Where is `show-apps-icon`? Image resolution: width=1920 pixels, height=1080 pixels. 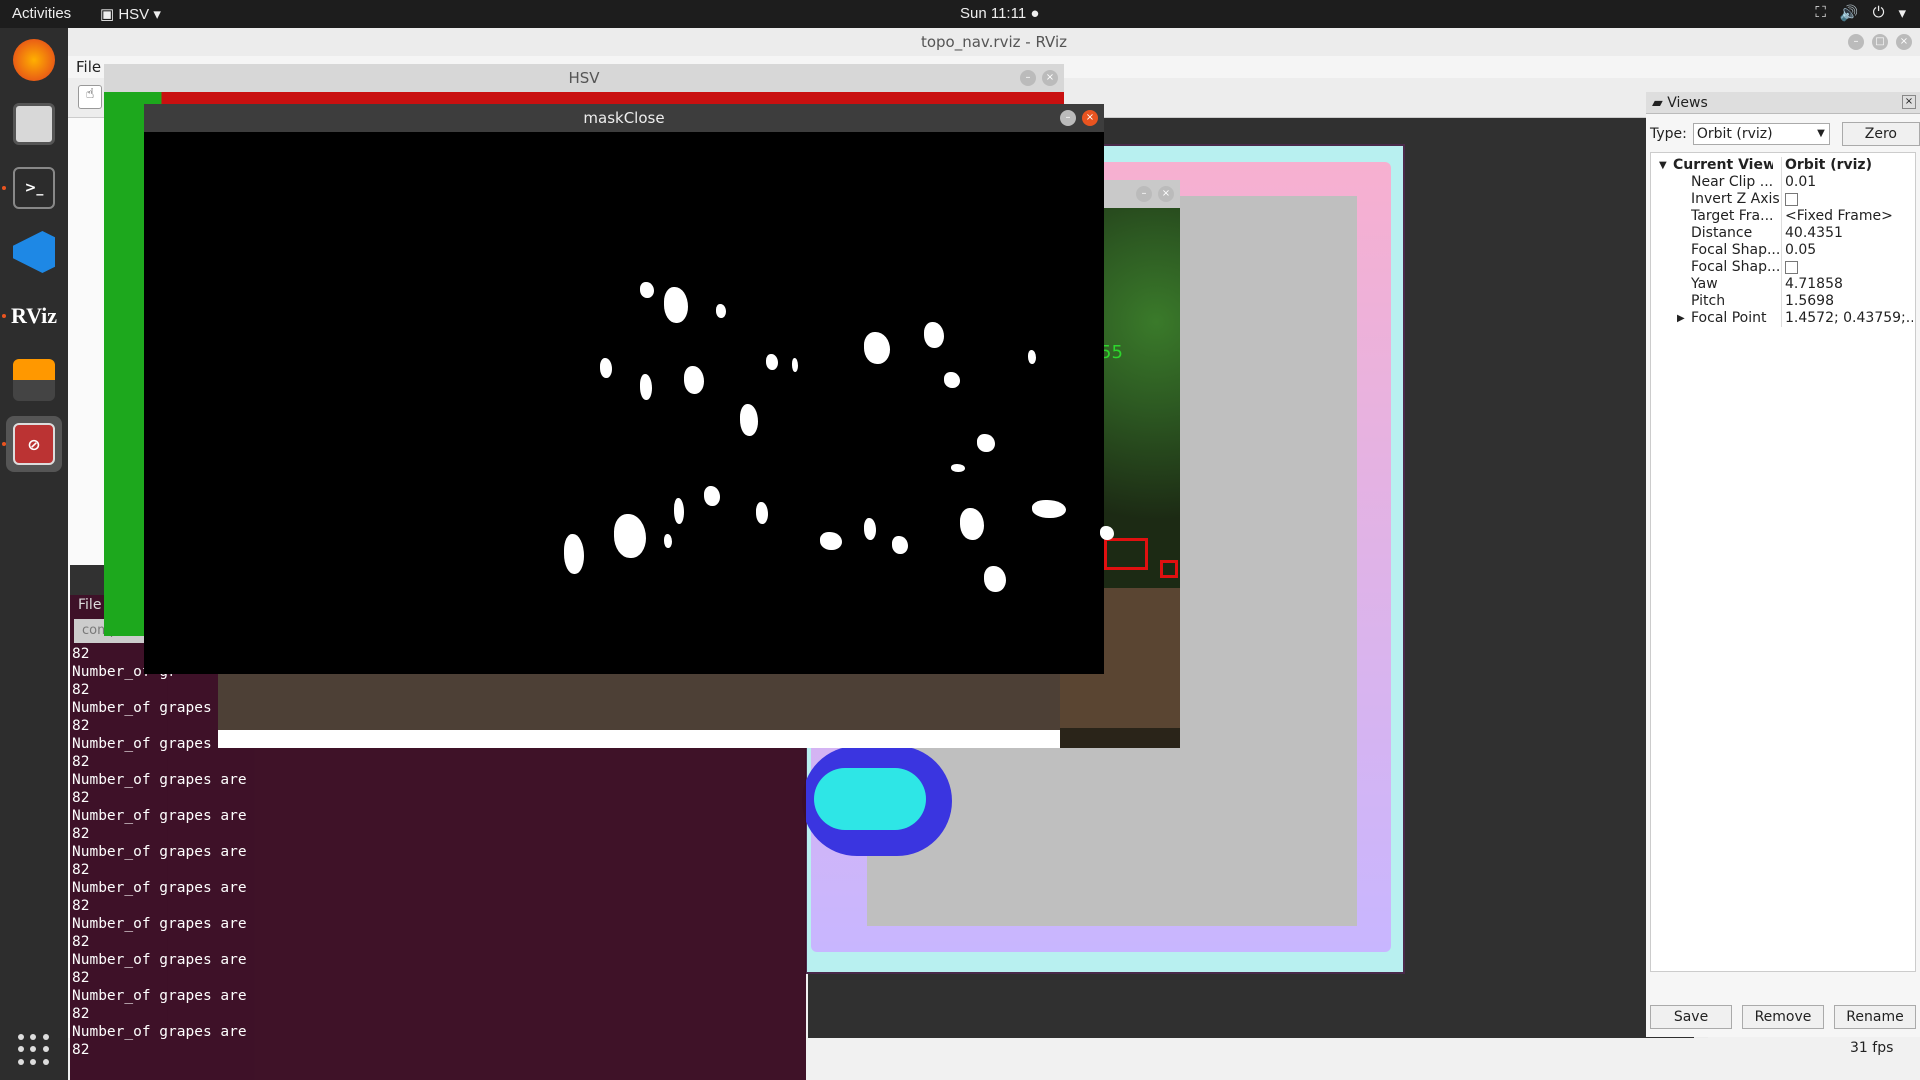
show-apps-icon is located at coordinates (34, 1050).